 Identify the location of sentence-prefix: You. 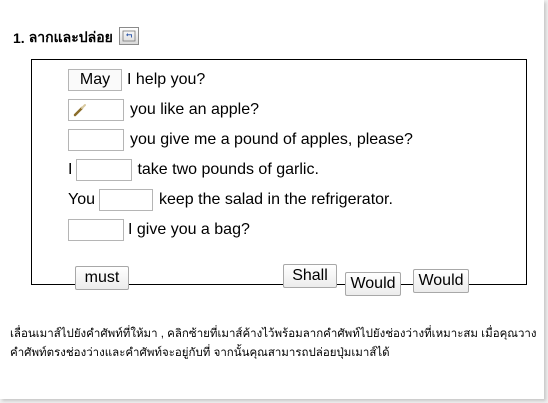
(81, 199).